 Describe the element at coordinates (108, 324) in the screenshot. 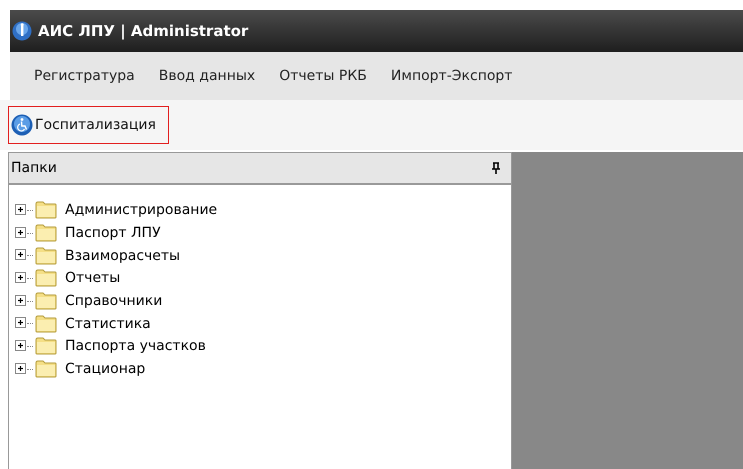

I see `folder-label: Статистика` at that location.